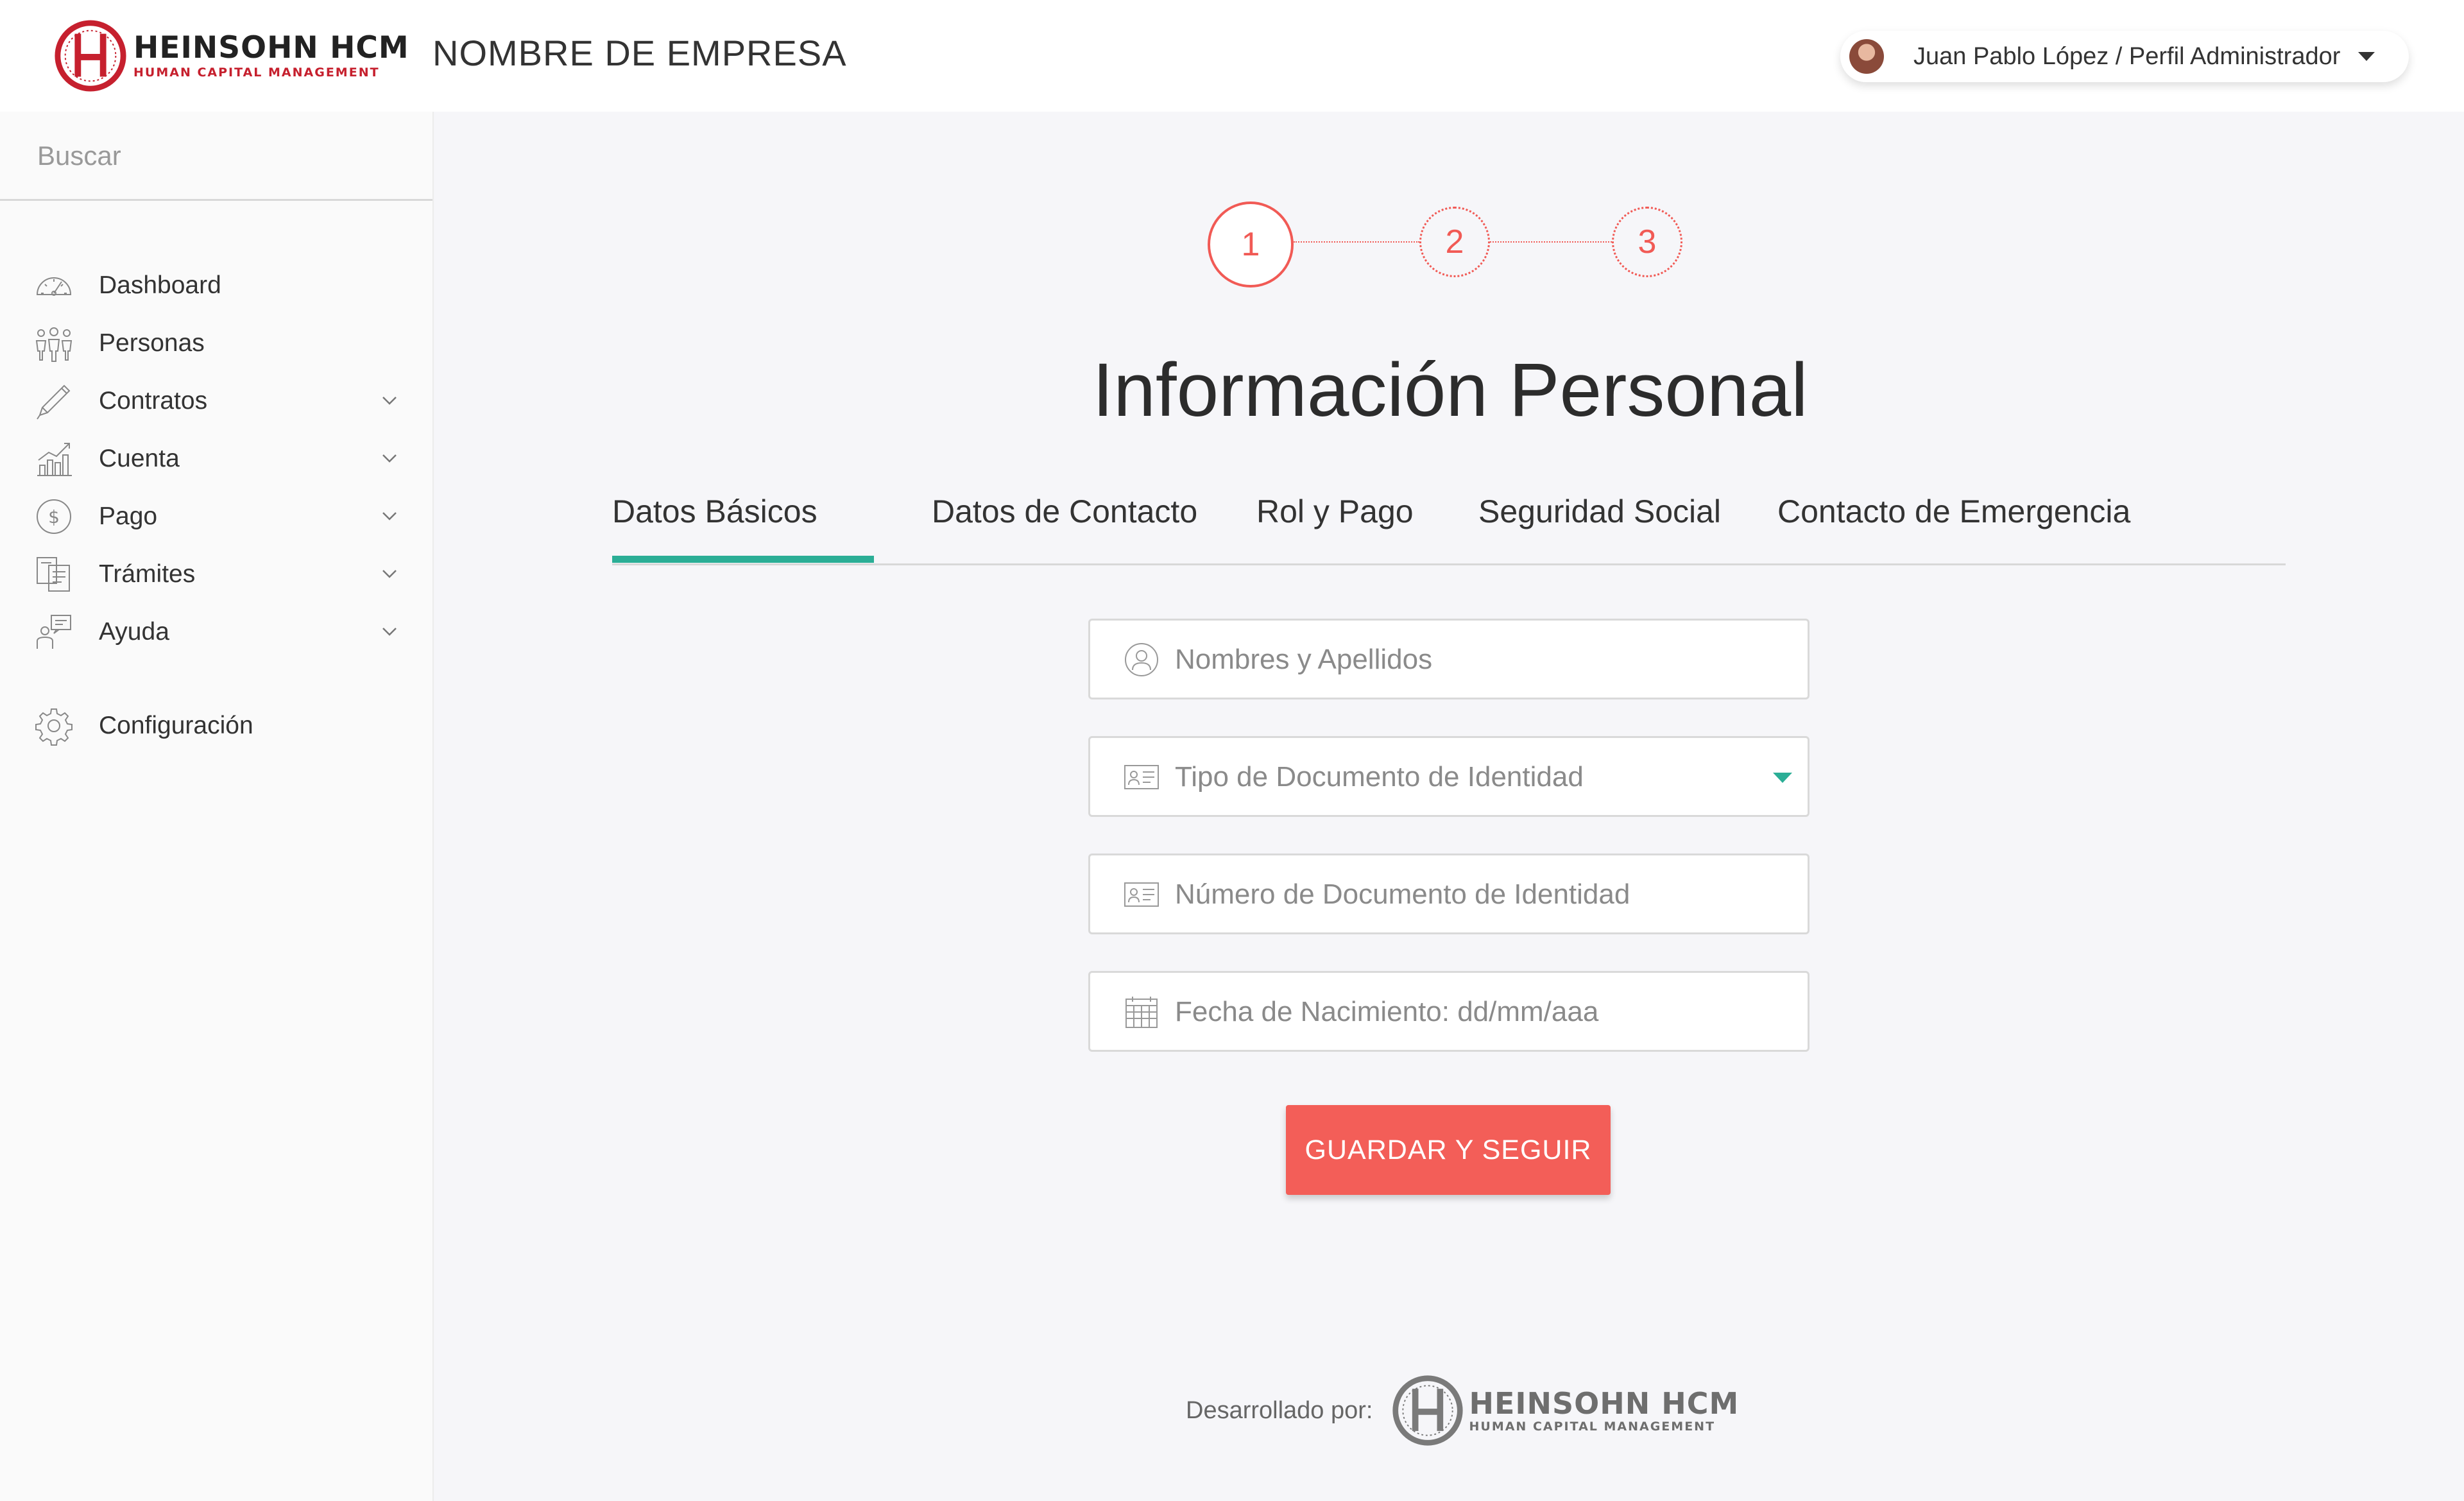 The image size is (2464, 1501). I want to click on tab-contacto-emergencia: Contacto de Emergencia, so click(1954, 511).